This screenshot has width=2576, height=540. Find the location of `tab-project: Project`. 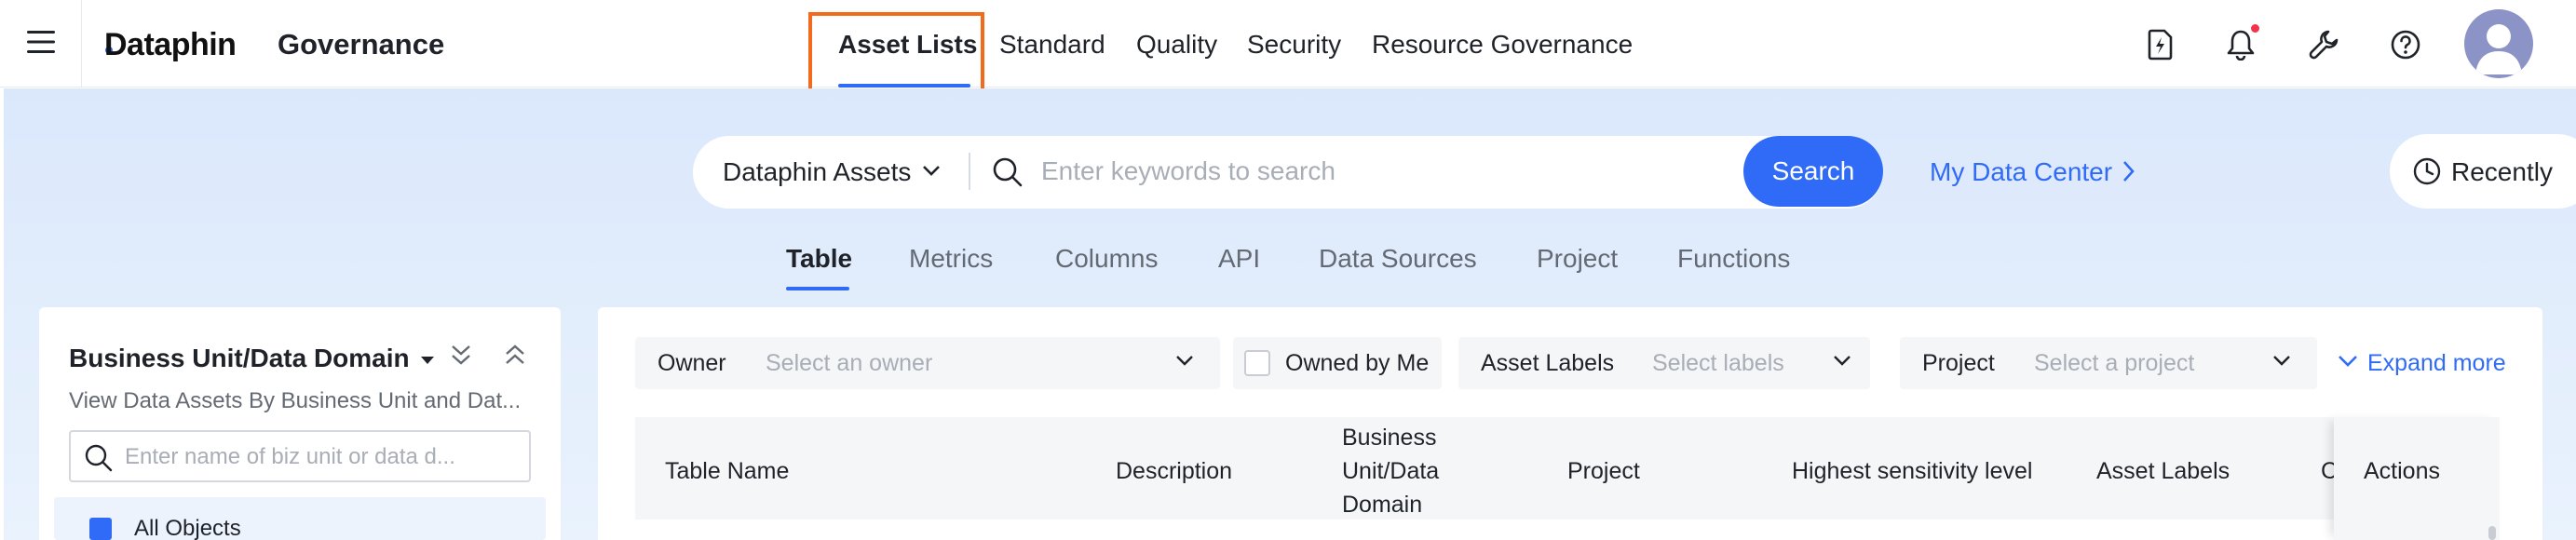

tab-project: Project is located at coordinates (1577, 258).